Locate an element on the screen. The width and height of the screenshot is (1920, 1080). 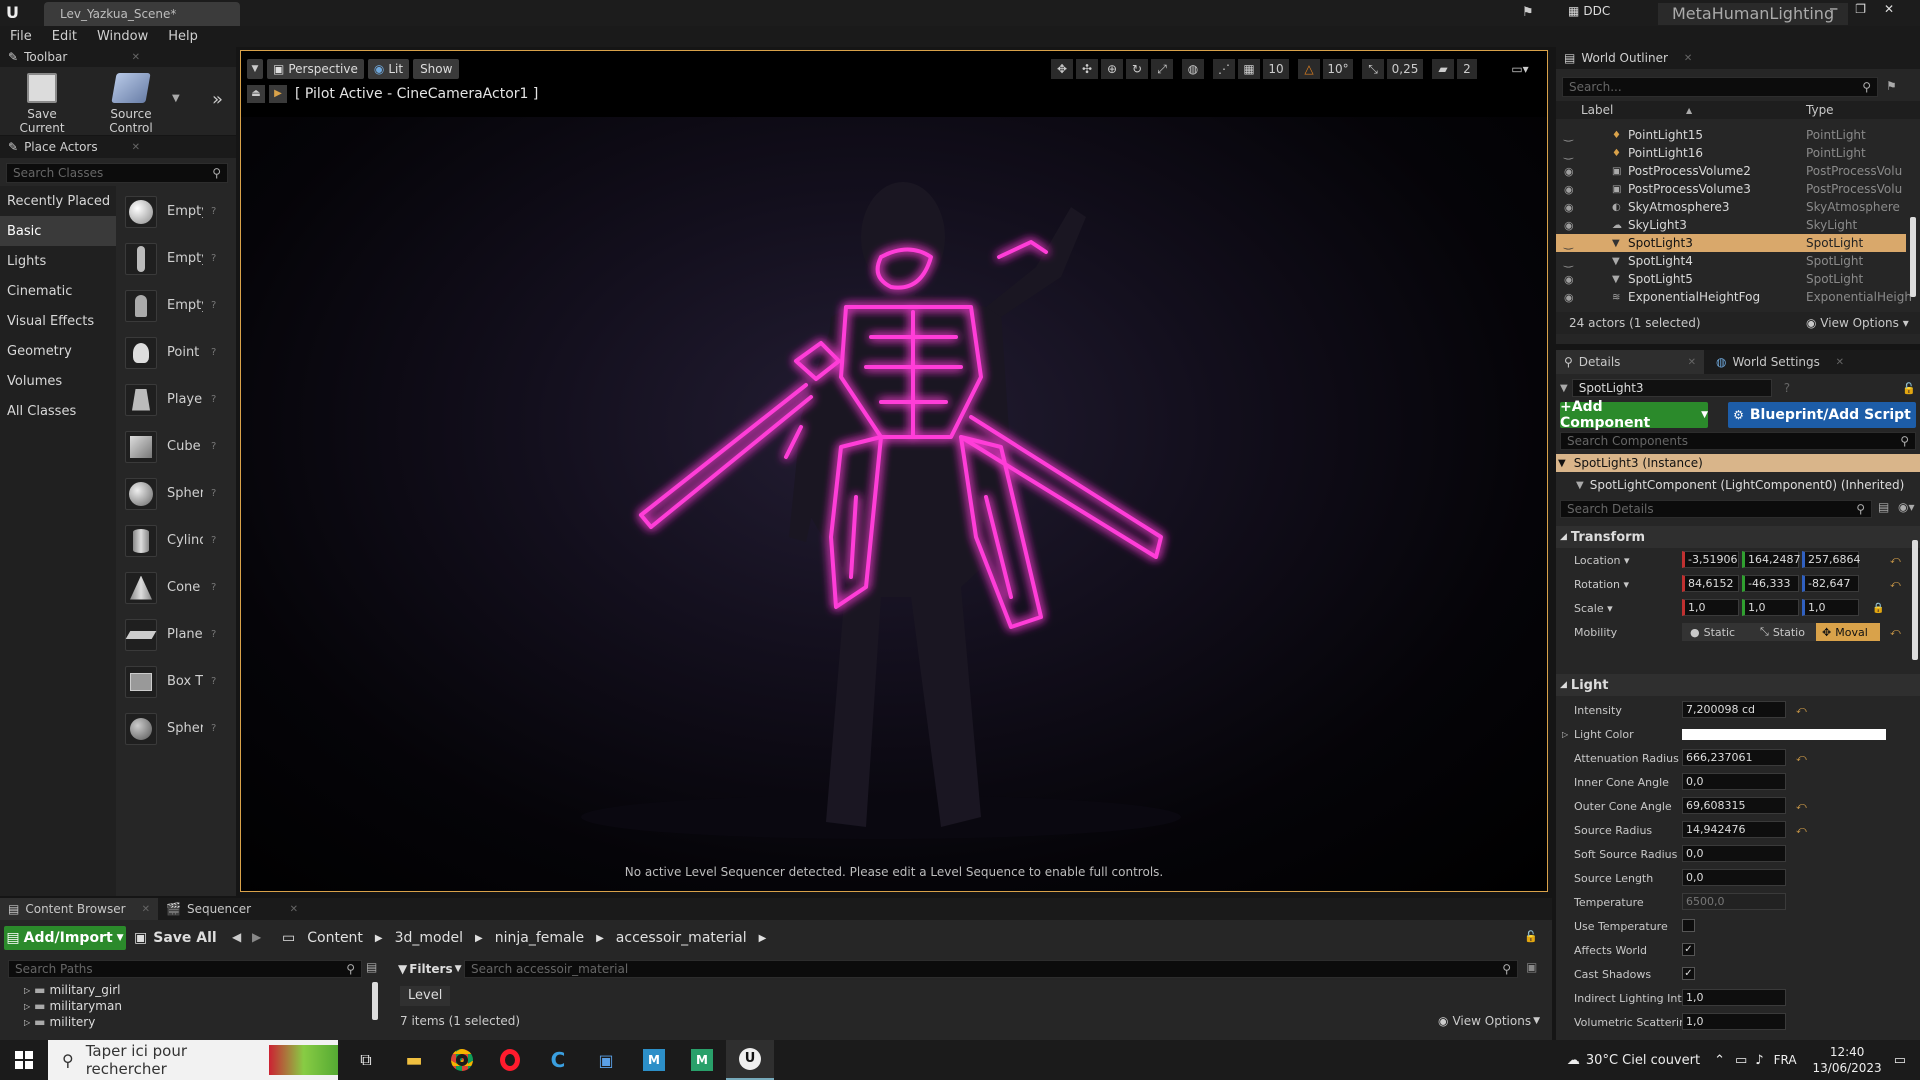
blueprint-button: ⚙ Blueprint/Add Script is located at coordinates (1822, 415).